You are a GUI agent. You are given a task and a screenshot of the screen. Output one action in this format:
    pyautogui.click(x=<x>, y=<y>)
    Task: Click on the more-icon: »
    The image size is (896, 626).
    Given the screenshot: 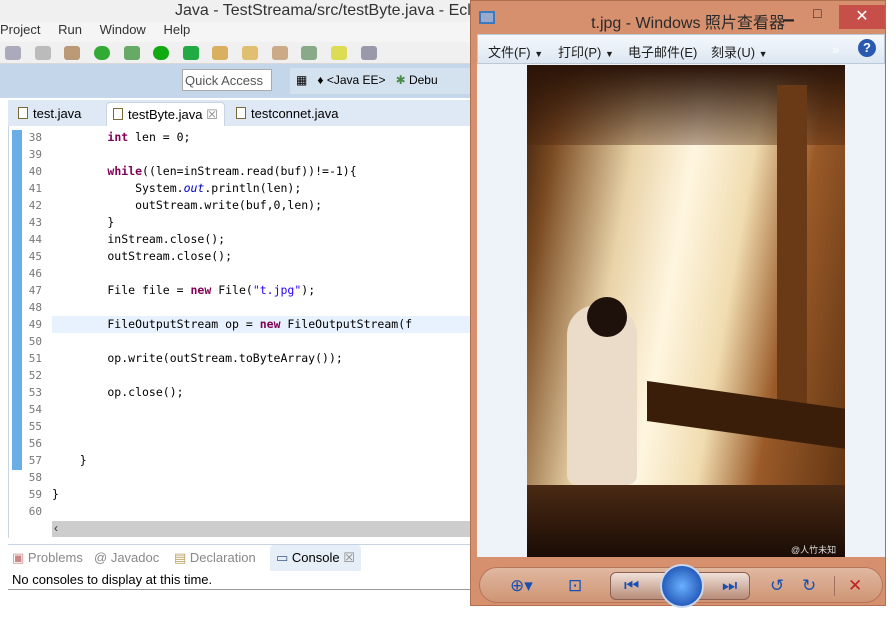 What is the action you would take?
    pyautogui.click(x=835, y=49)
    